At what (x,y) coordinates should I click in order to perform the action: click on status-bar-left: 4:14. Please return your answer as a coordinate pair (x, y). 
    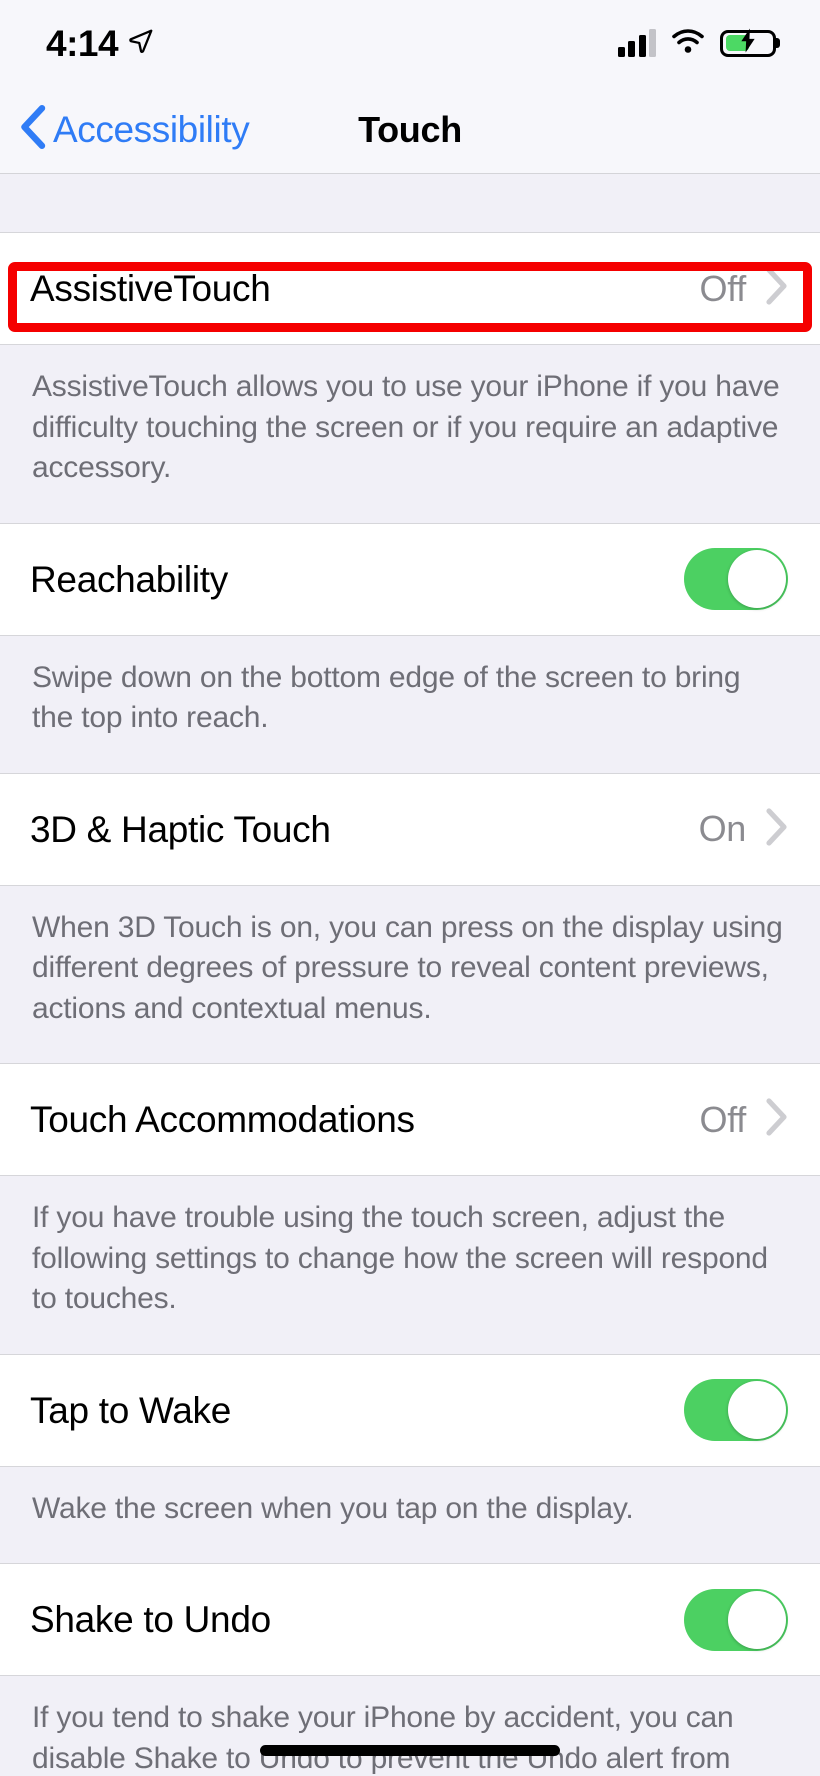
    Looking at the image, I should click on (100, 43).